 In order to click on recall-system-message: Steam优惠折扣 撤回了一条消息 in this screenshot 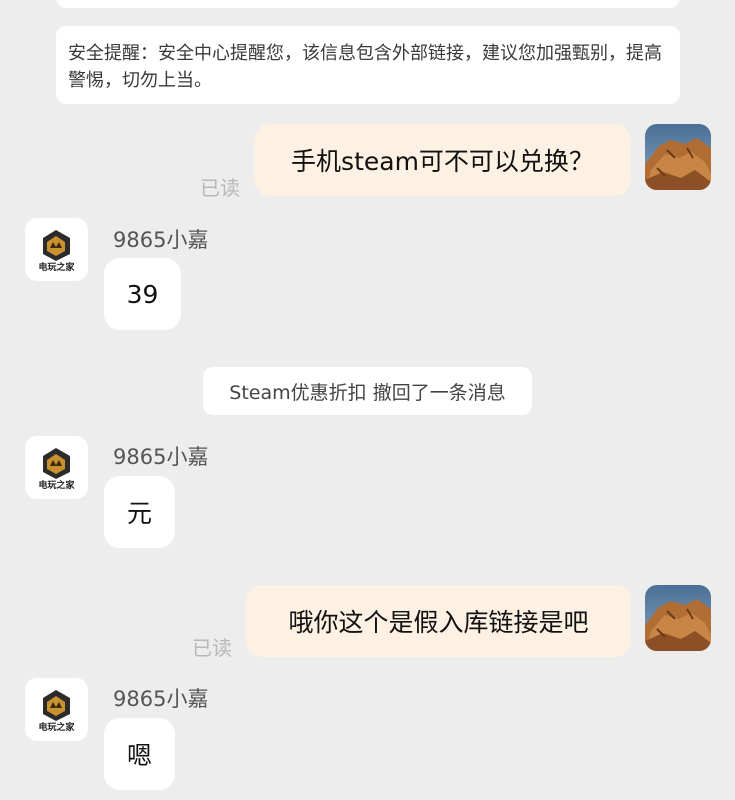, I will do `click(367, 391)`.